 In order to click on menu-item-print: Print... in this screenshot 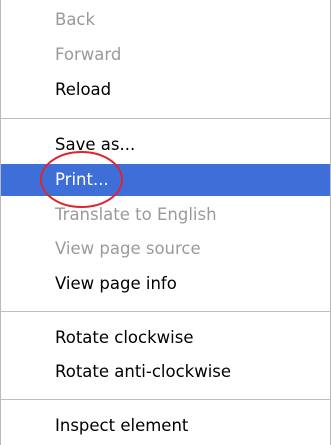, I will do `click(165, 180)`.